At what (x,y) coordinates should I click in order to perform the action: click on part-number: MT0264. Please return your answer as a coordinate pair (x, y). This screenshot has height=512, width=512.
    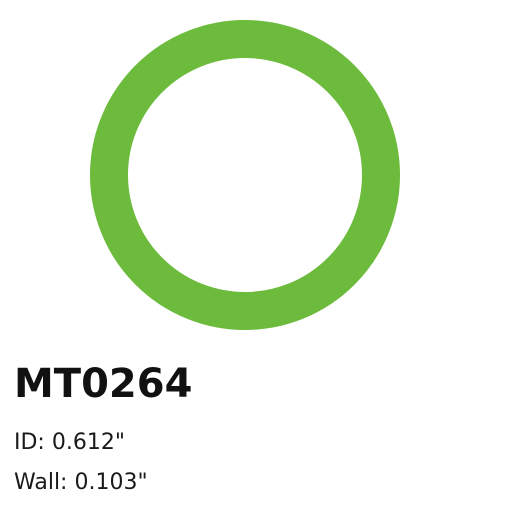
    Looking at the image, I should click on (103, 384).